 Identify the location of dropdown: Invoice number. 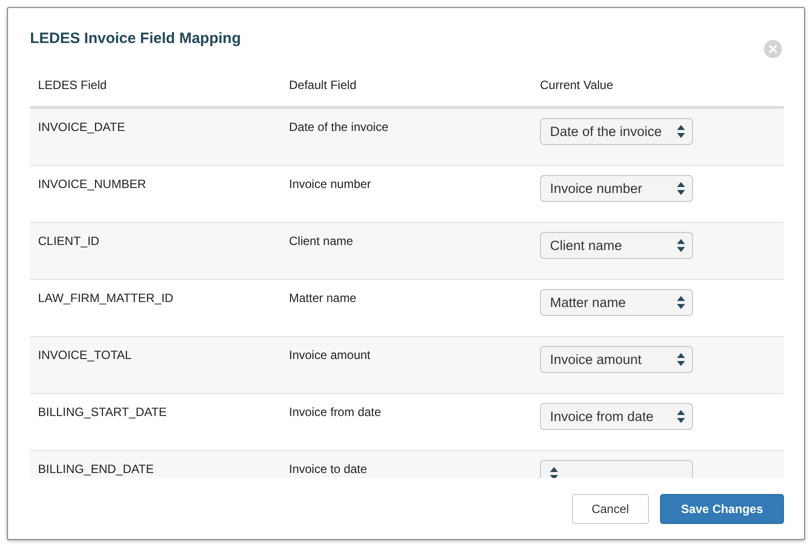
(616, 188).